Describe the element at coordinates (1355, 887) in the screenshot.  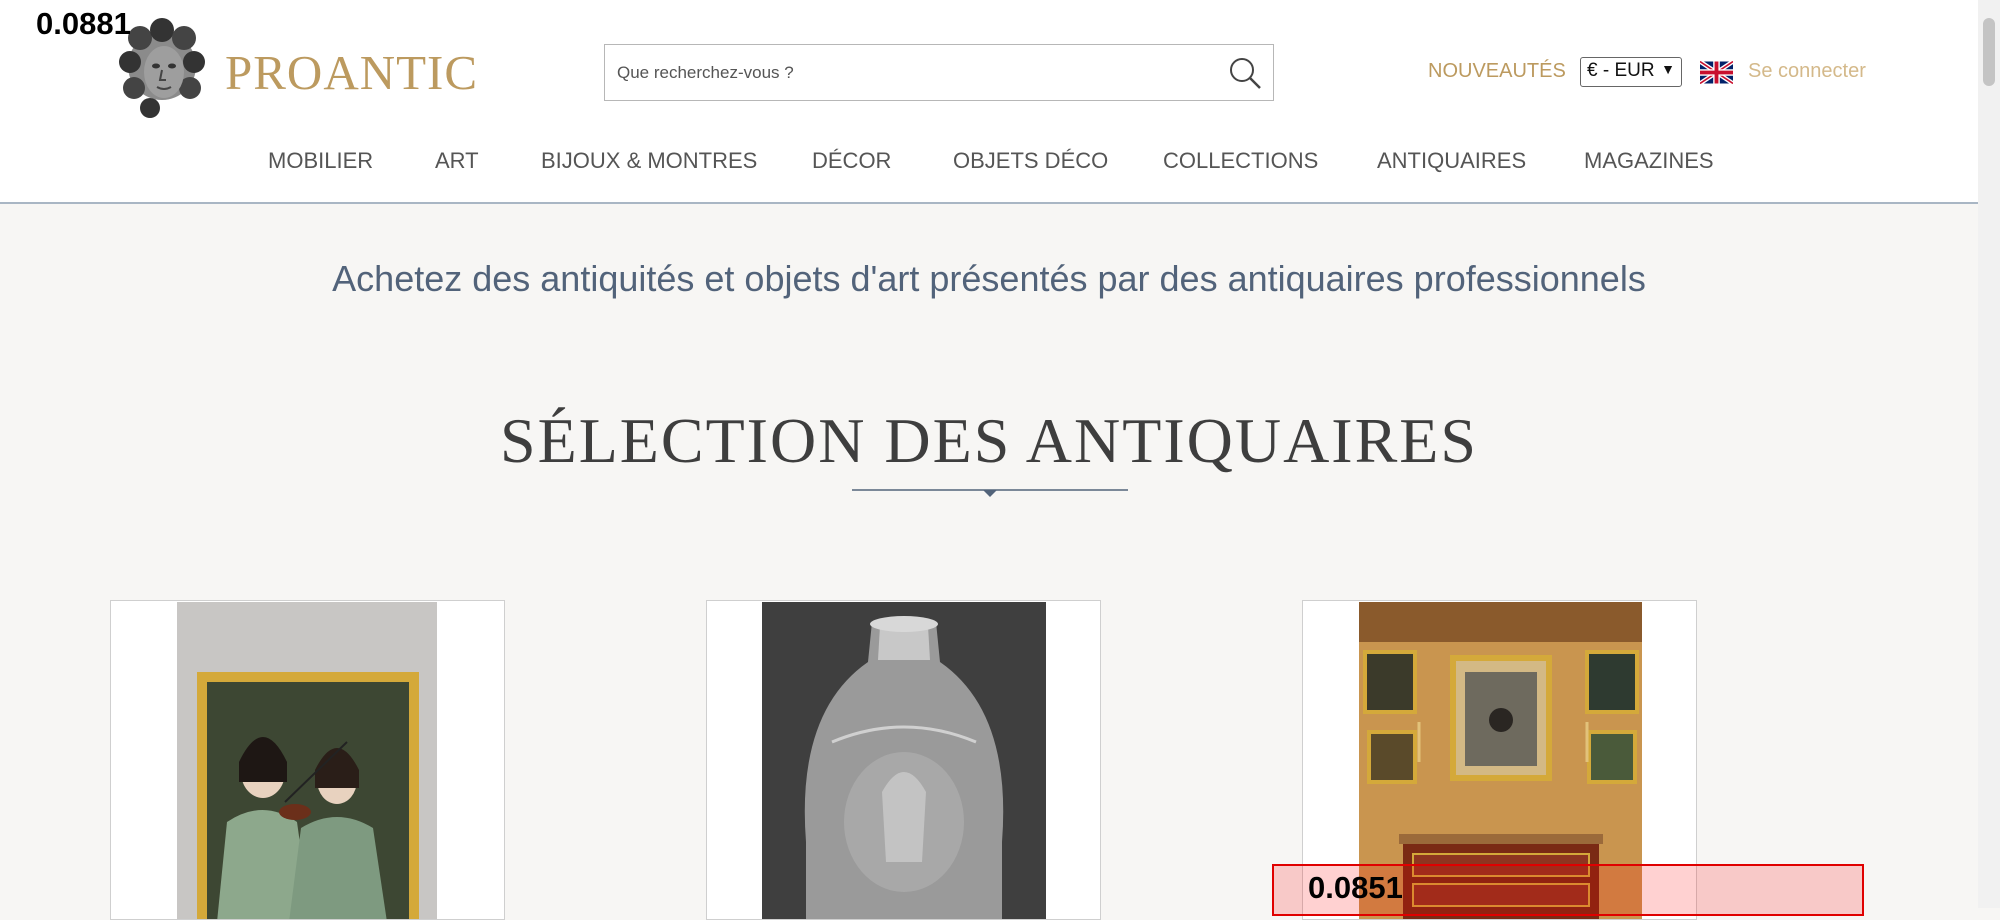
I see `score-label-bottom: 0.0851` at that location.